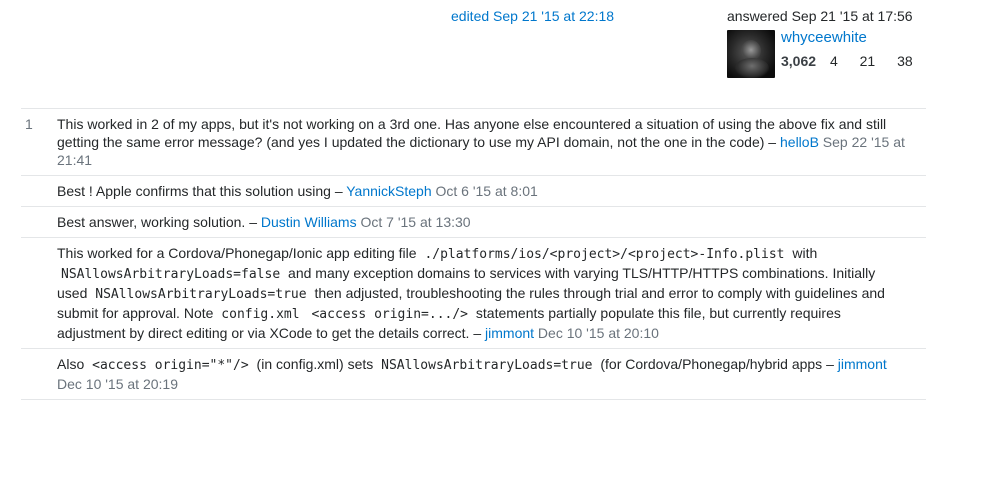  I want to click on comment-user-link: Dustin Williams, so click(309, 222).